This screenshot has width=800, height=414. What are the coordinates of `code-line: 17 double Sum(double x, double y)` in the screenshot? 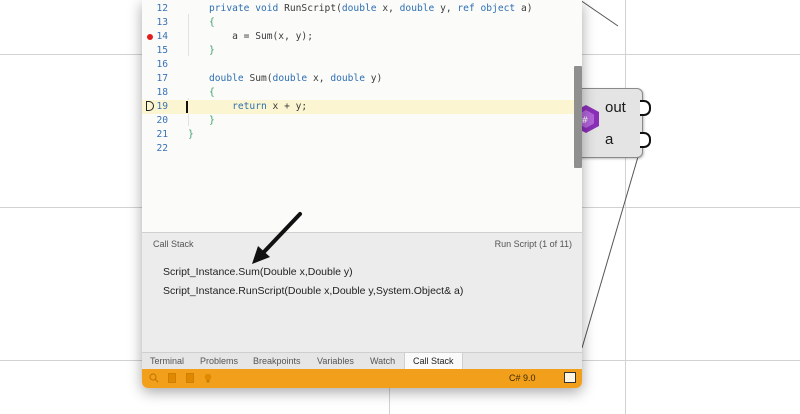 It's located at (358, 79).